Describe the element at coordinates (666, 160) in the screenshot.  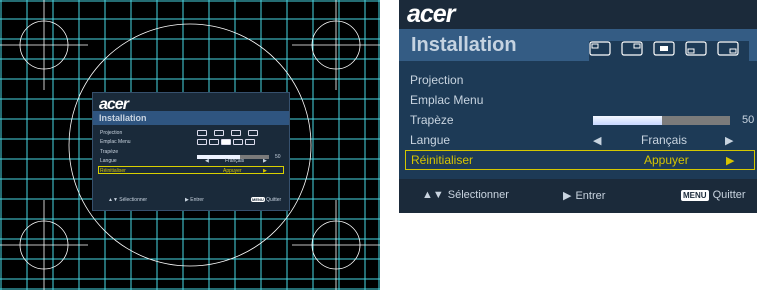
I see `reset-value: Appuyer` at that location.